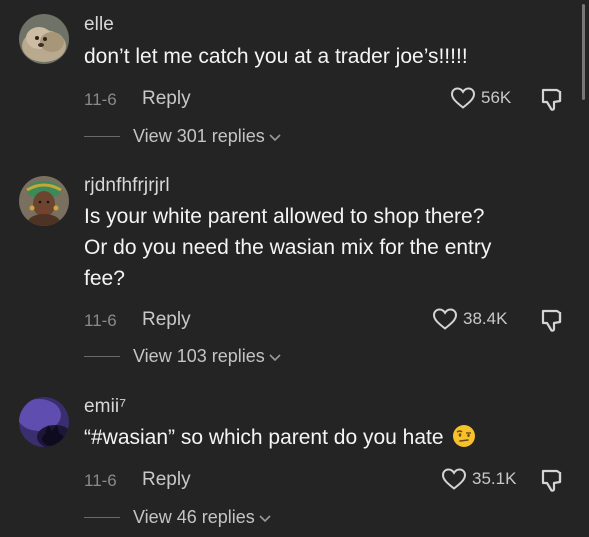  What do you see at coordinates (99, 25) in the screenshot?
I see `username: elle` at bounding box center [99, 25].